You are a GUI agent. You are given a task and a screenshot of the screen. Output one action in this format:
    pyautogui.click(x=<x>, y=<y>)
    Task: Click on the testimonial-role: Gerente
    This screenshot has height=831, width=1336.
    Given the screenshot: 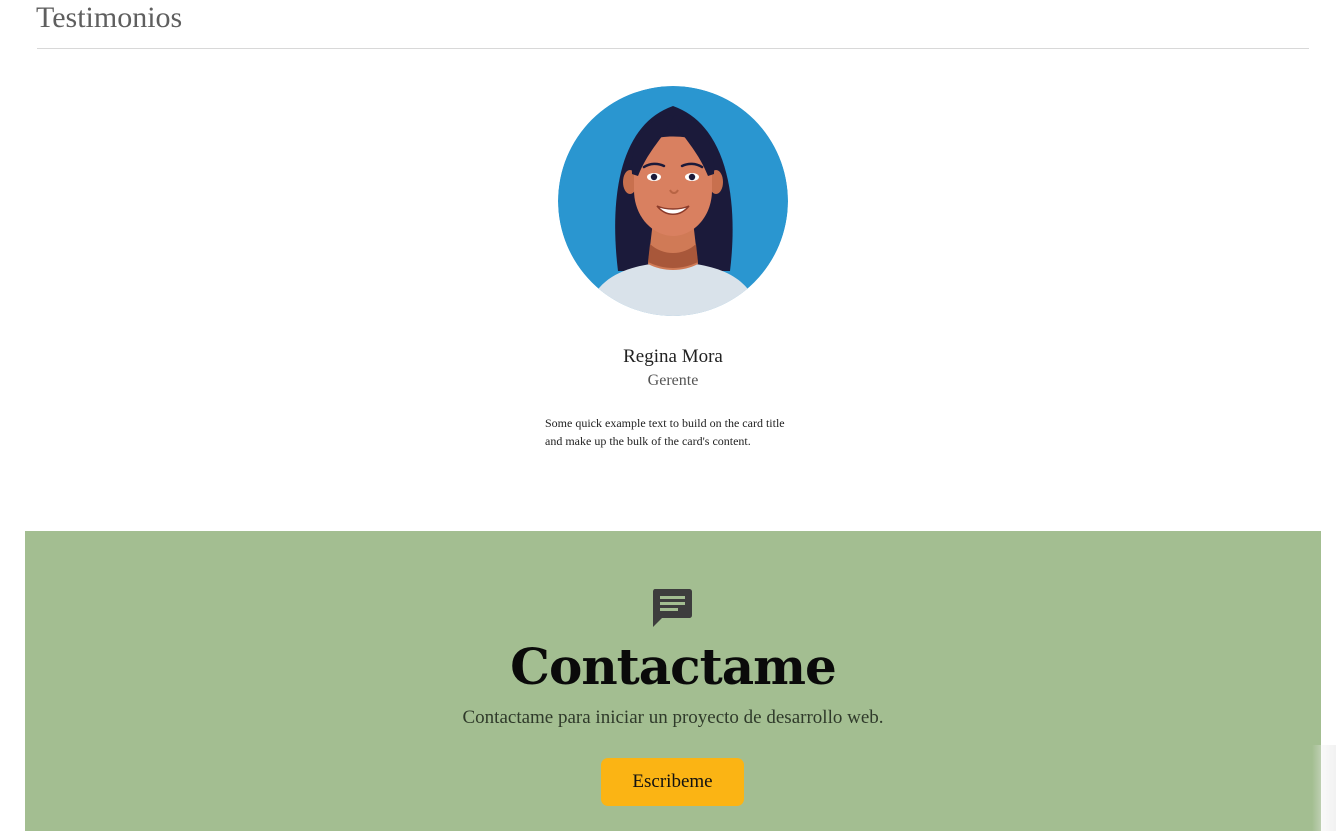 What is the action you would take?
    pyautogui.click(x=673, y=380)
    